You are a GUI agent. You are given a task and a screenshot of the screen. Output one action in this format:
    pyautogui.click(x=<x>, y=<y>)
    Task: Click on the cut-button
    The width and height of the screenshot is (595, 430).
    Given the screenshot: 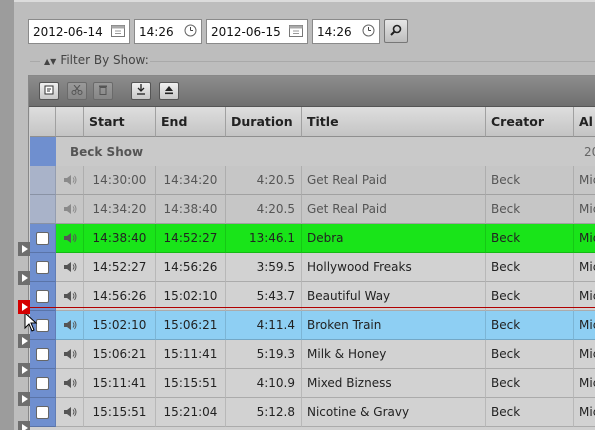 What is the action you would take?
    pyautogui.click(x=77, y=91)
    